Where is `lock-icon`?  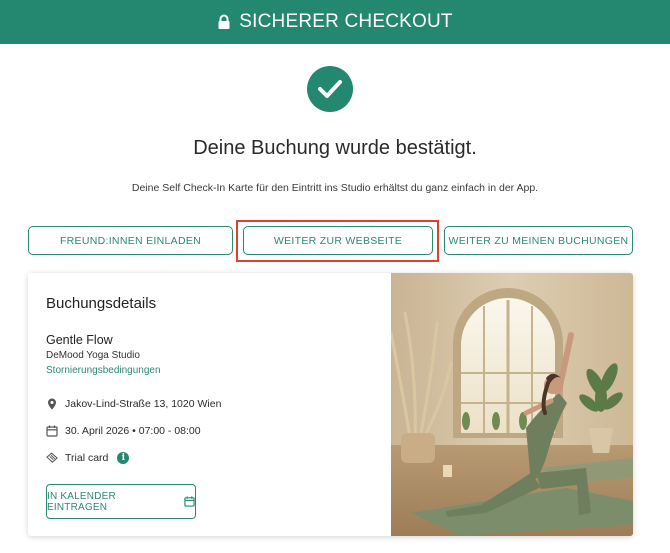
lock-icon is located at coordinates (224, 22).